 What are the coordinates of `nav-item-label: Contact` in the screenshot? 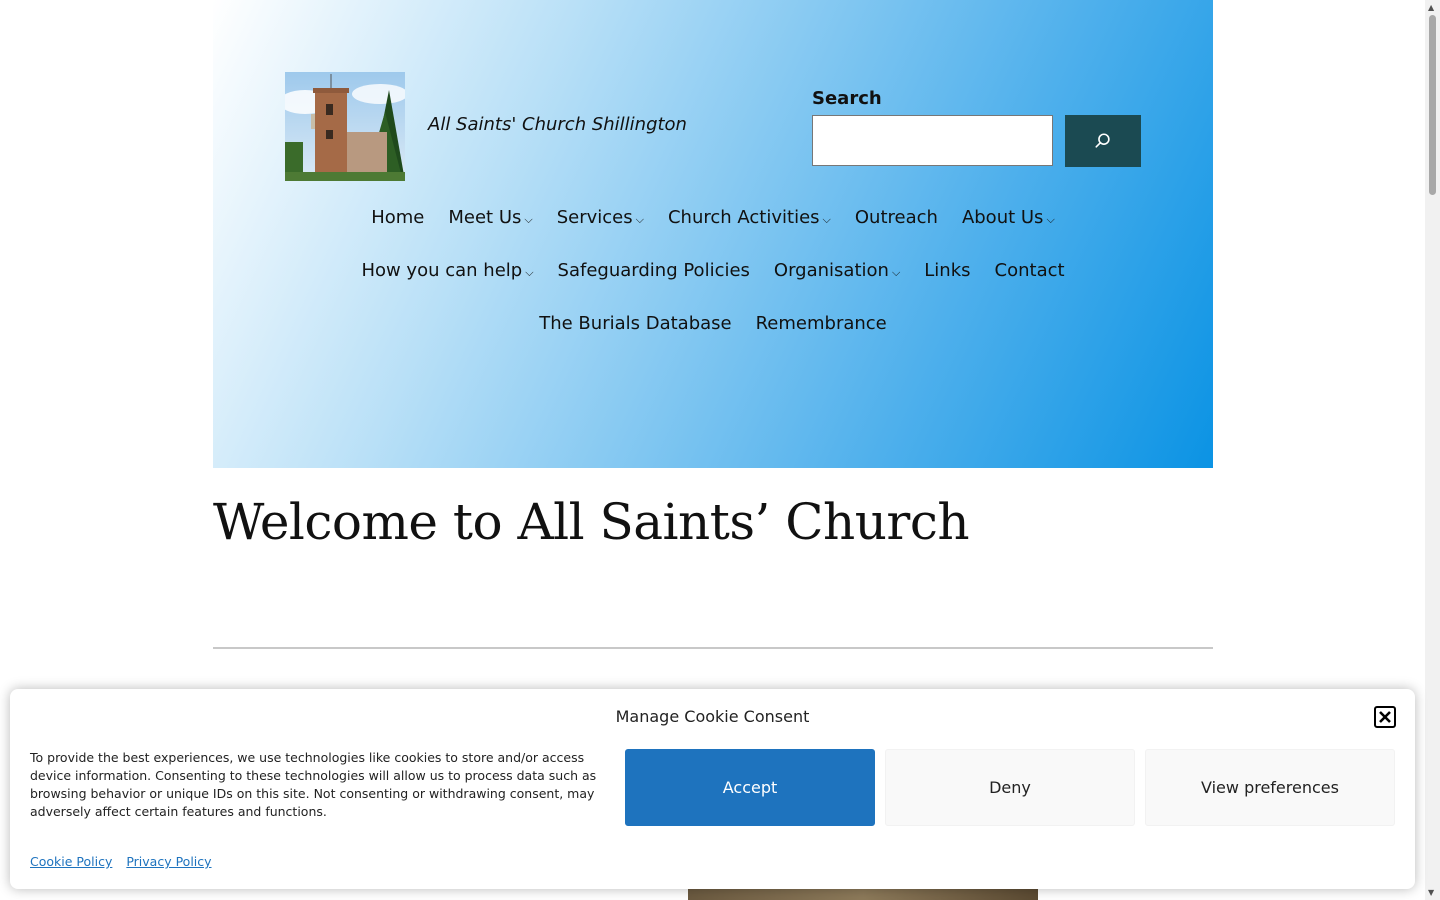 It's located at (1029, 270).